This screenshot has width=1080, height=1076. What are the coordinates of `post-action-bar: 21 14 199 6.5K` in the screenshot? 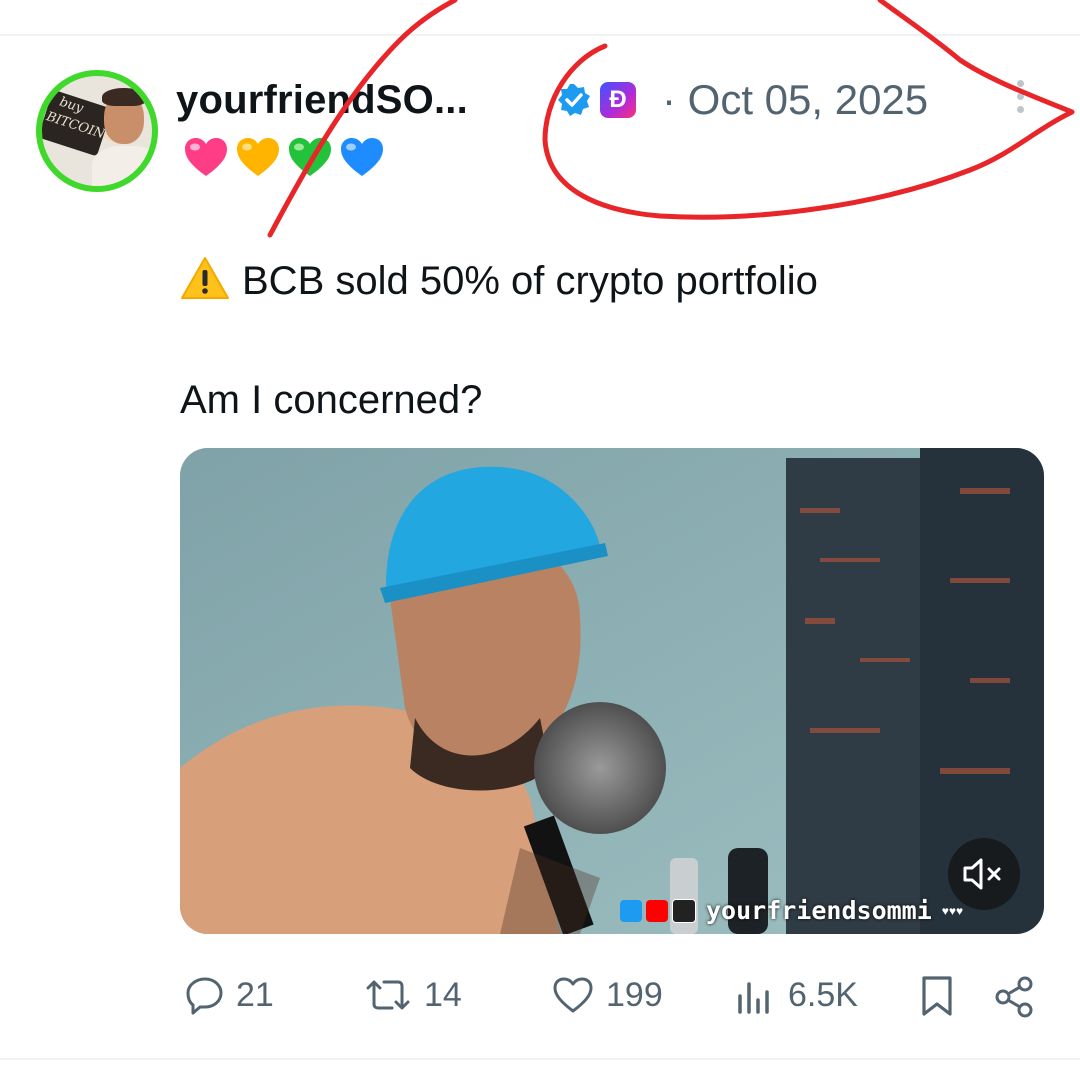 It's located at (540, 1000).